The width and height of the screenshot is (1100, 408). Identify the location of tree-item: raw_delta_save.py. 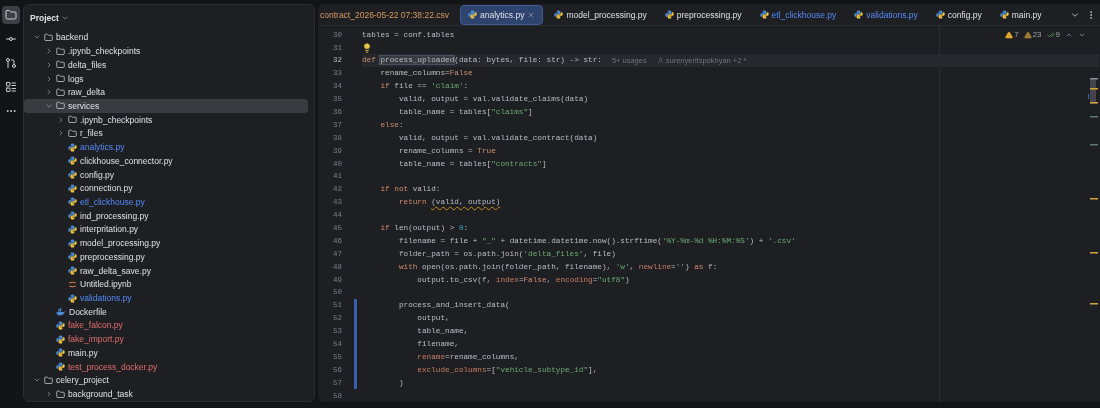
(166, 270).